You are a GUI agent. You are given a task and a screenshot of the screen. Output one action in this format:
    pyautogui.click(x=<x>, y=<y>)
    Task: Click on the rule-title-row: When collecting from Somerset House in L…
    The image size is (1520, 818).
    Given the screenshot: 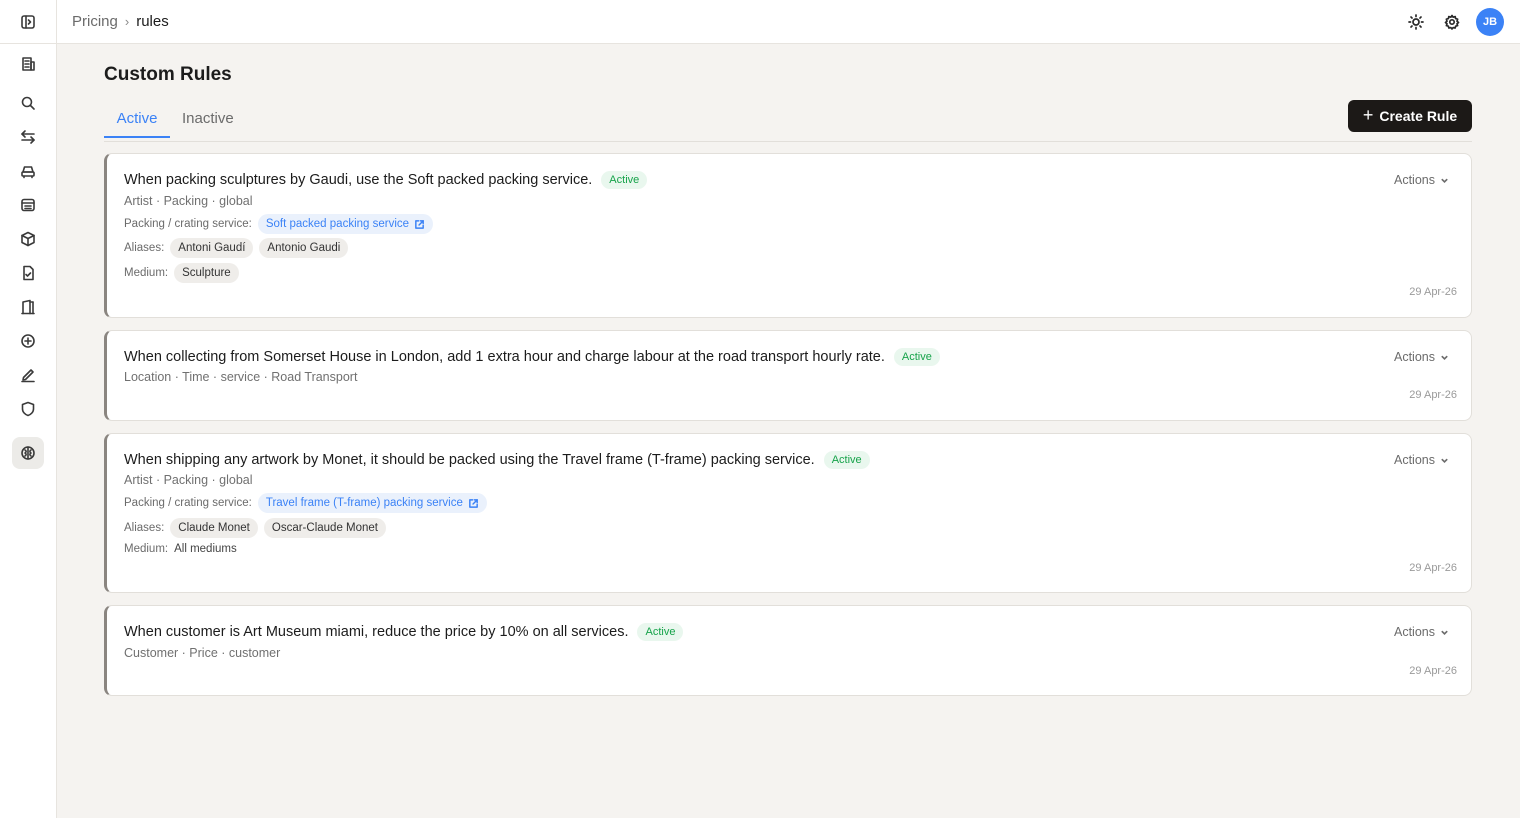 What is the action you would take?
    pyautogui.click(x=532, y=357)
    